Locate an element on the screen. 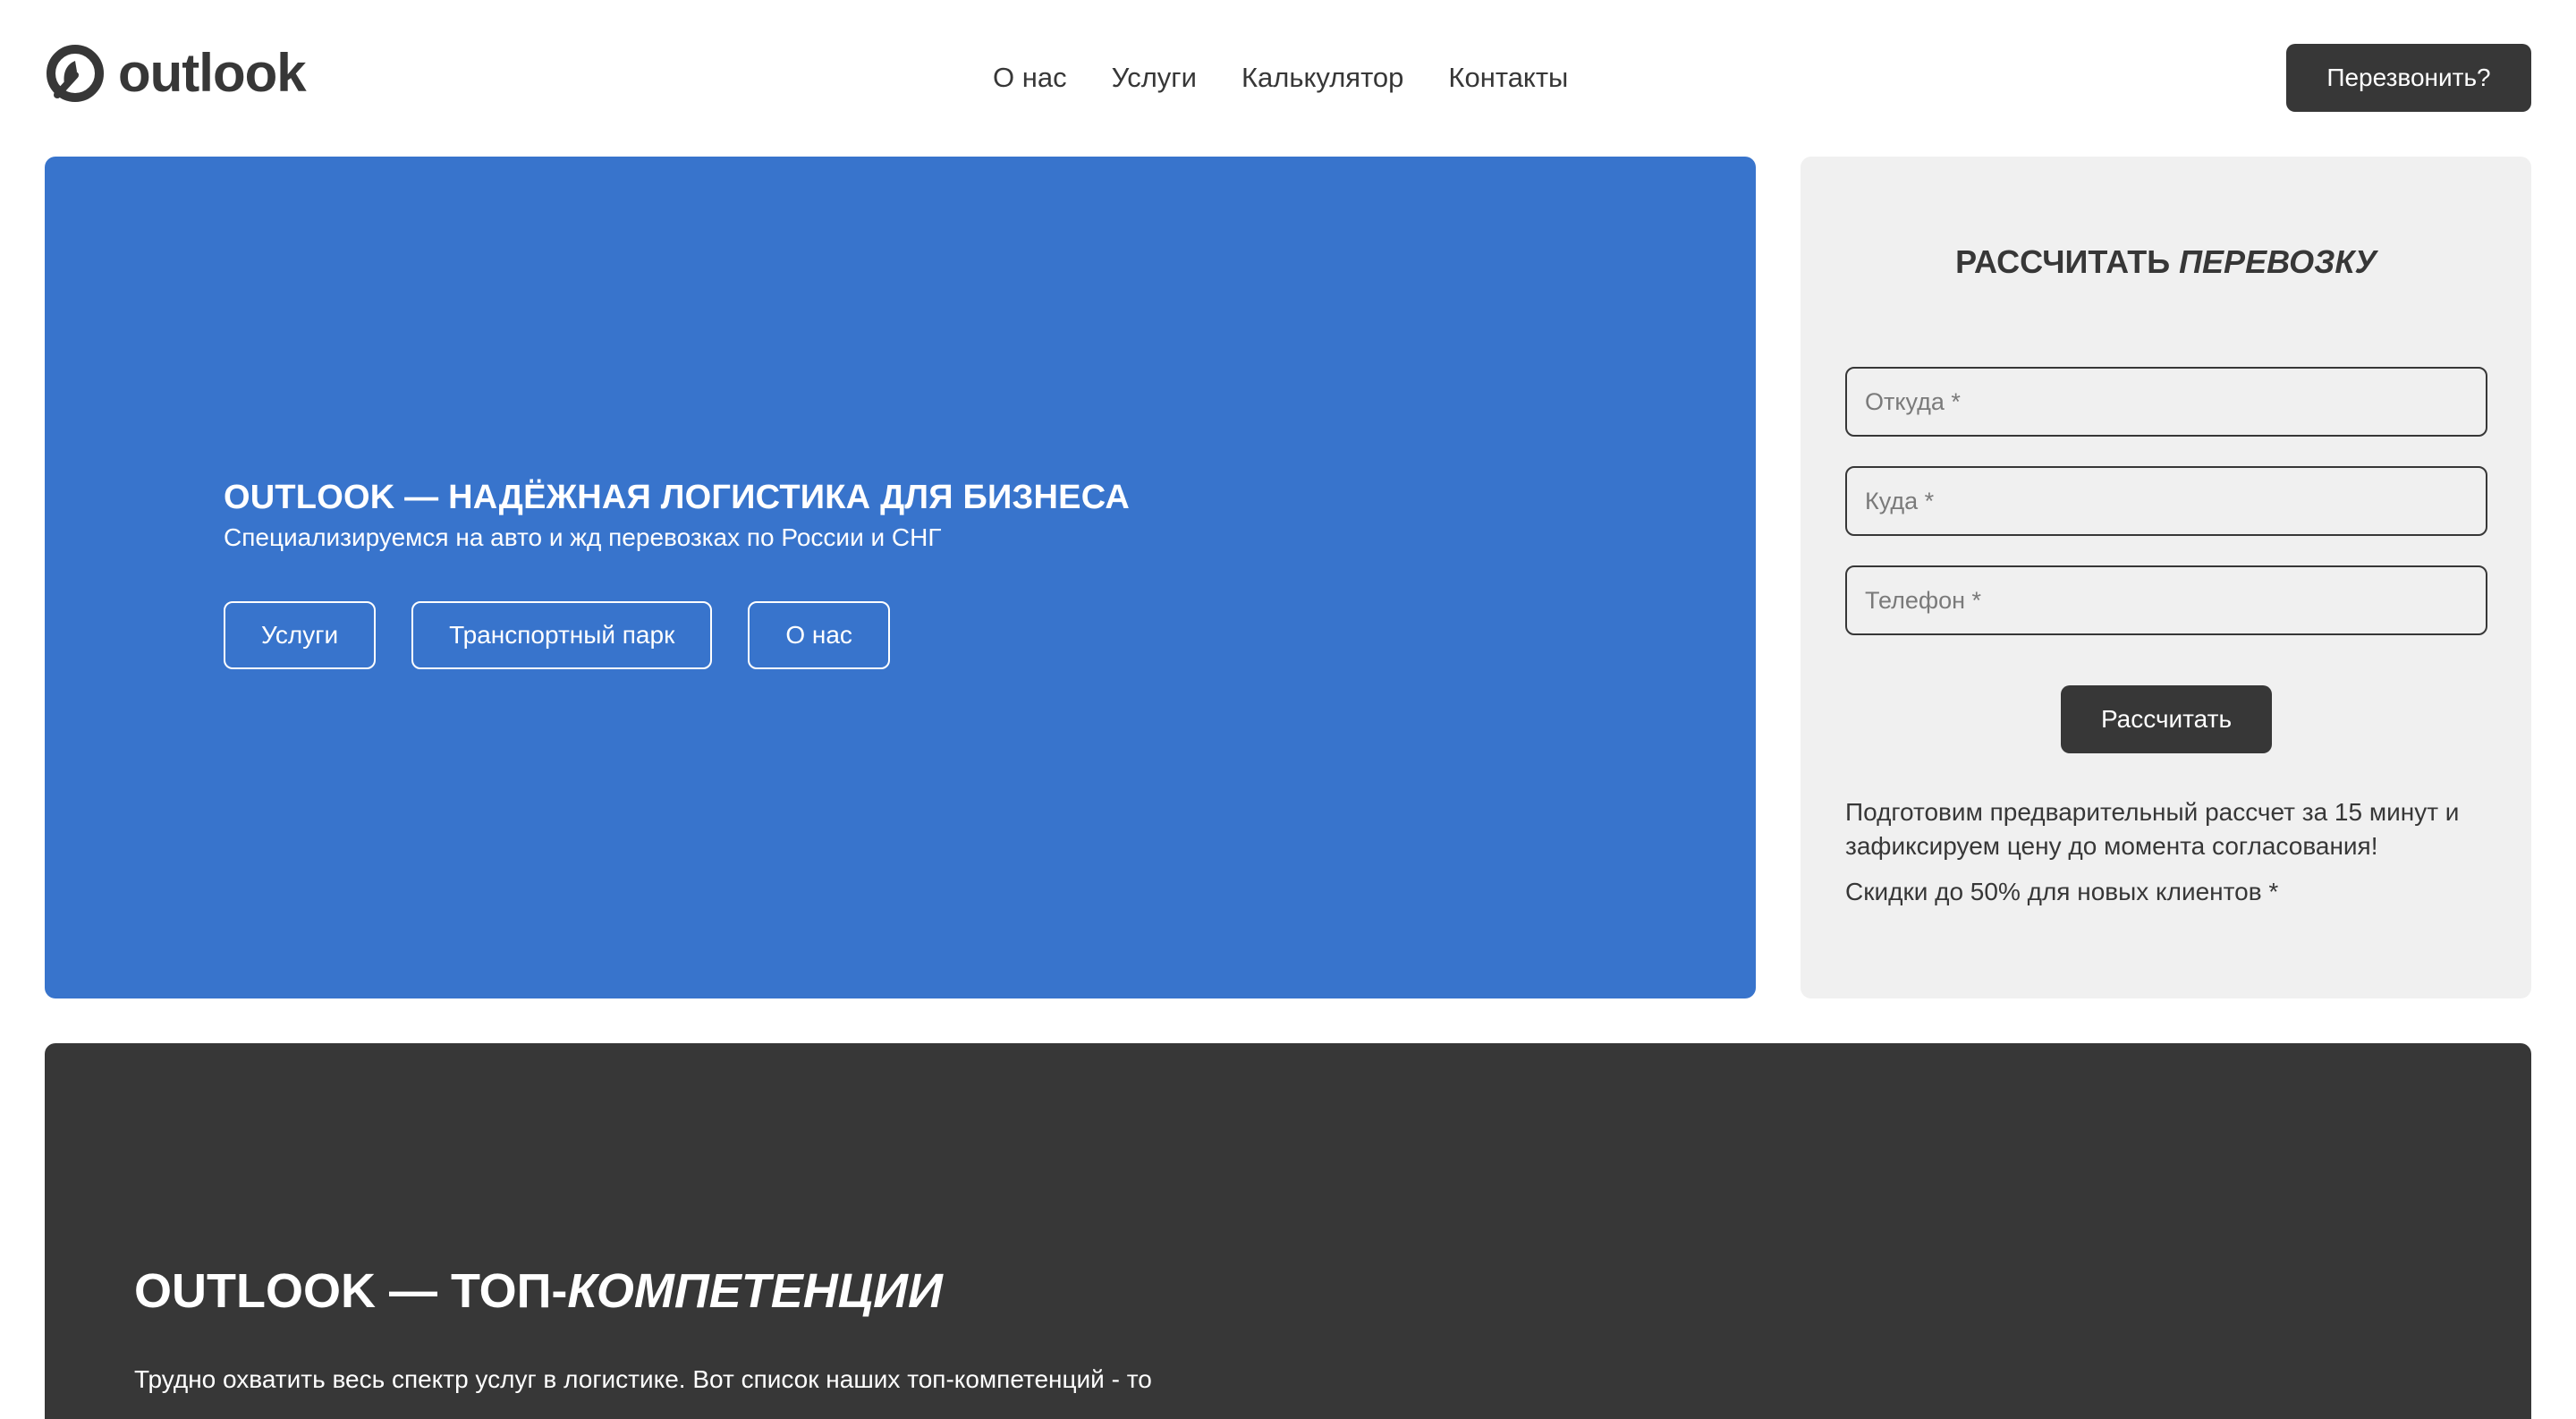 This screenshot has height=1419, width=2576. calculator-title: РАССЧИТАТЬ ПЕРЕВОЗКУ is located at coordinates (2166, 262).